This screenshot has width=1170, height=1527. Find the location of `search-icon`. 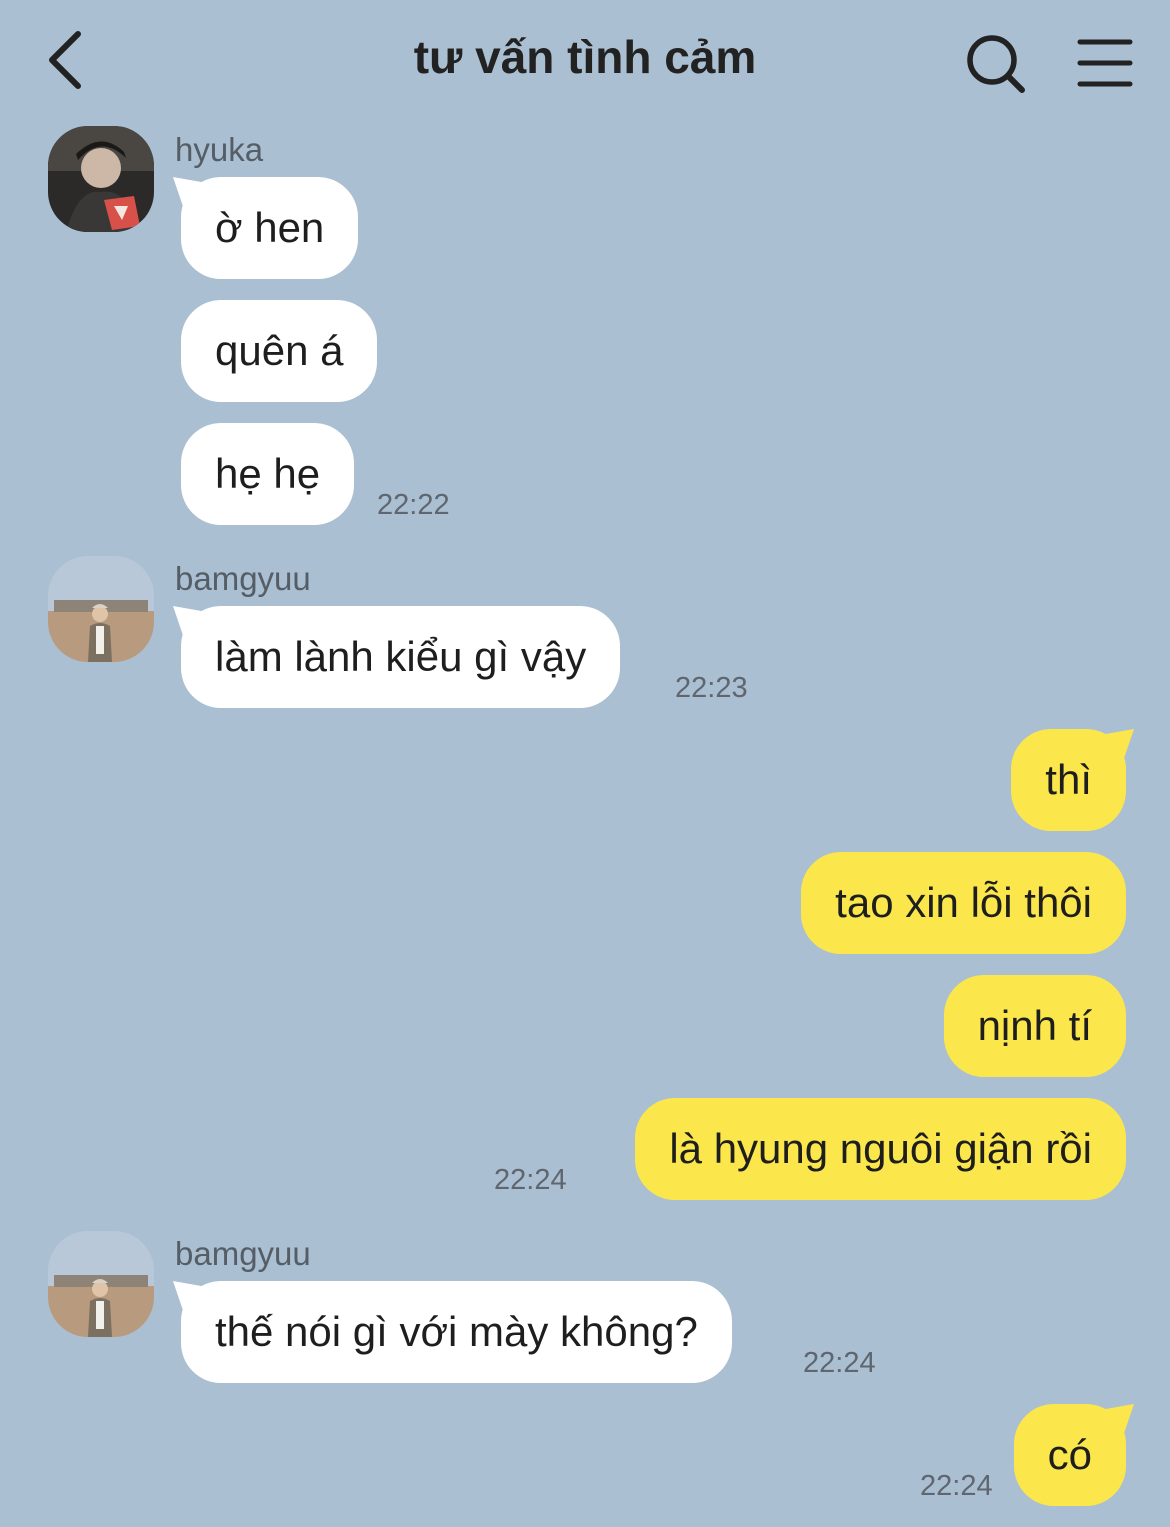

search-icon is located at coordinates (996, 64).